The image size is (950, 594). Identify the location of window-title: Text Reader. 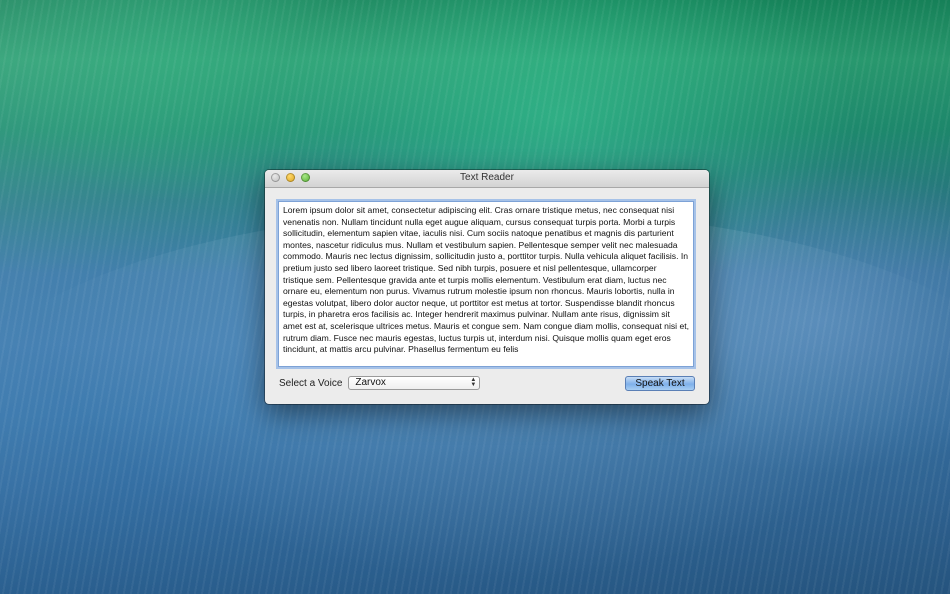
(487, 177).